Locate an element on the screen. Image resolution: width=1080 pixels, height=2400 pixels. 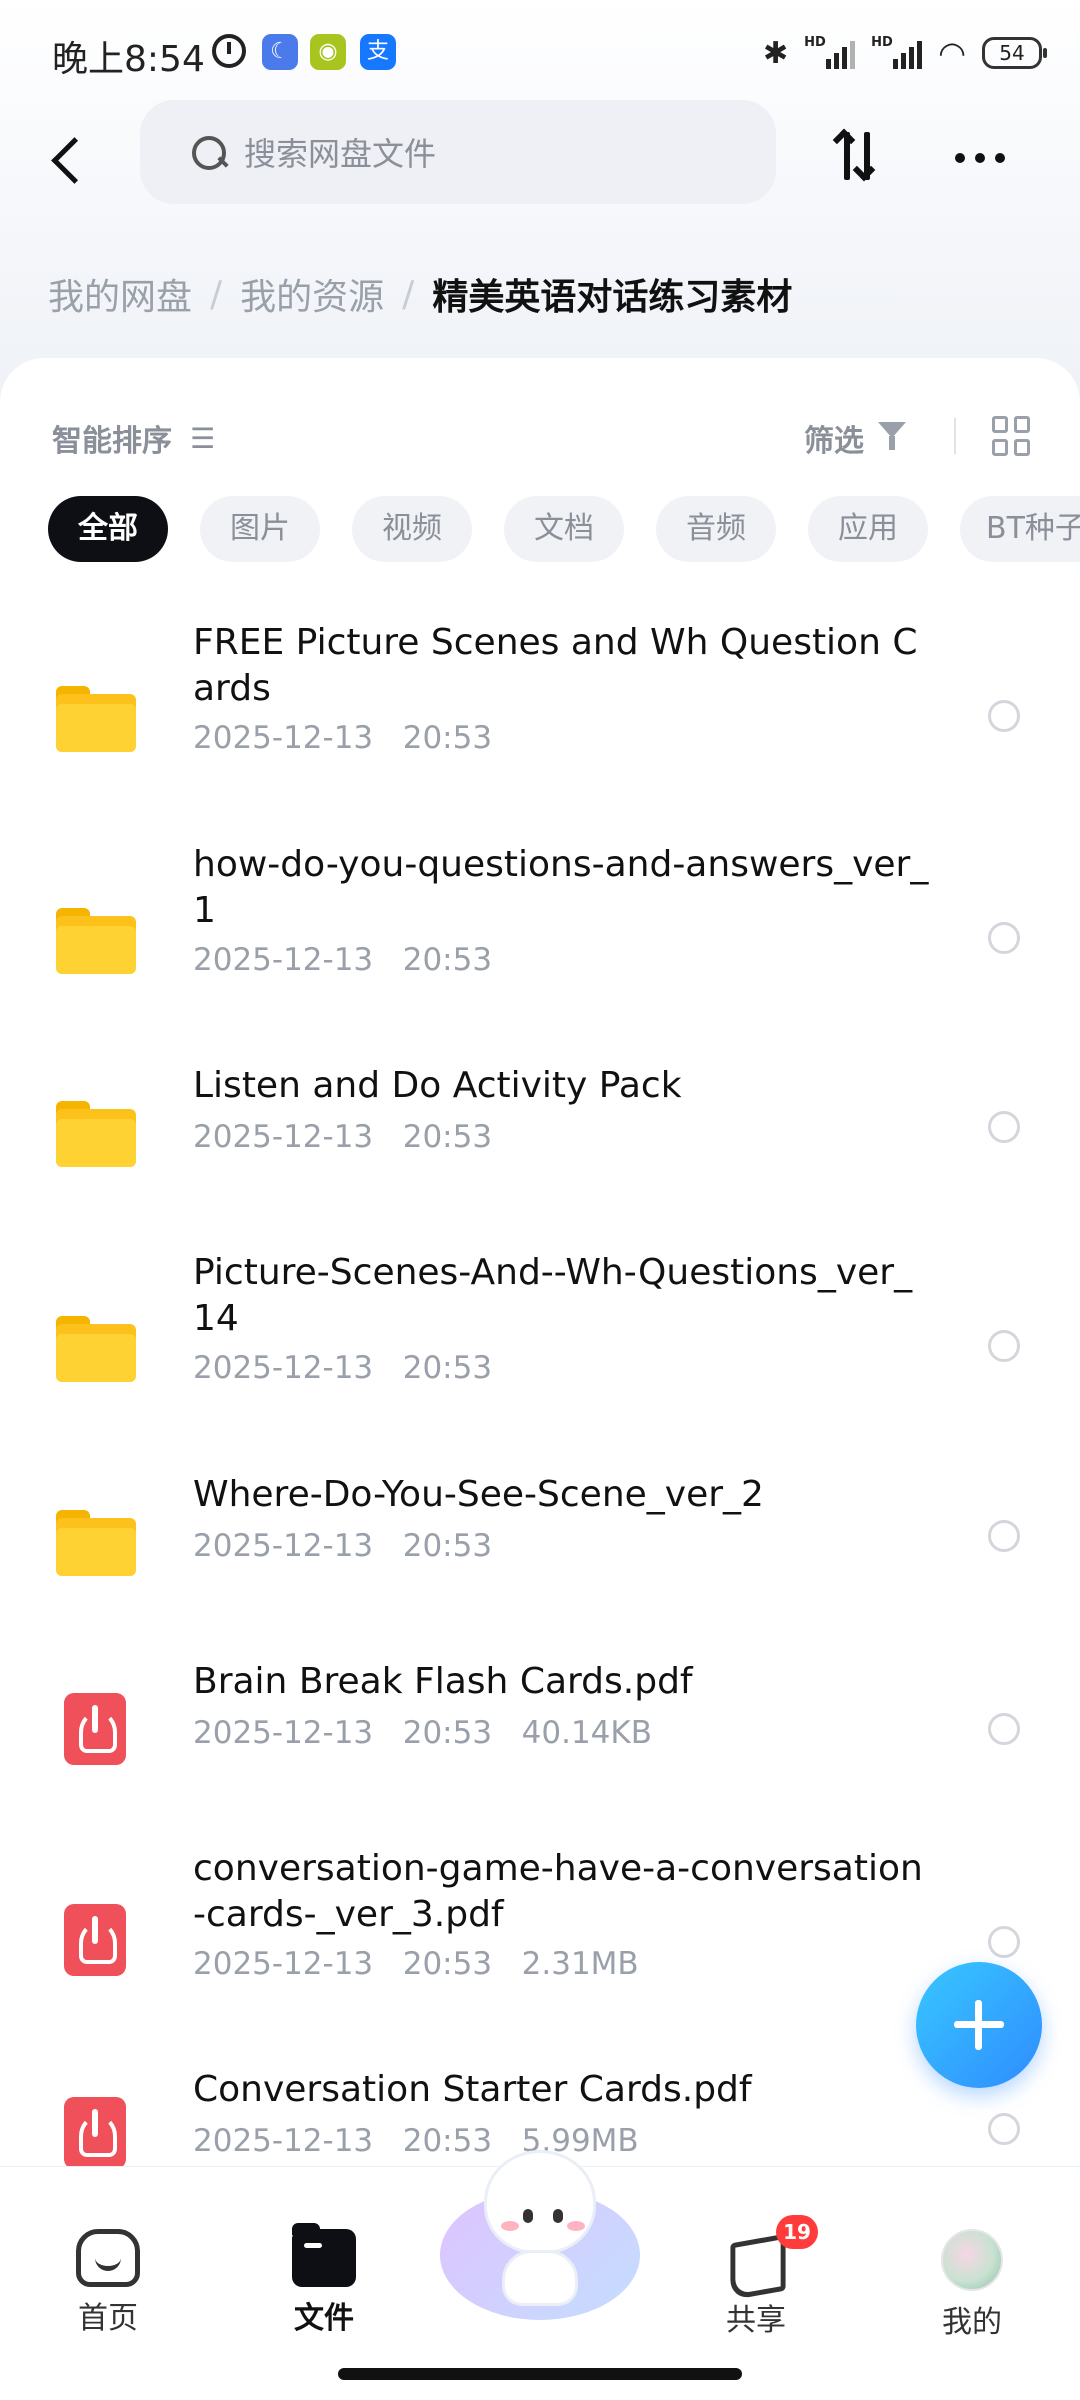
share-badge: 19 is located at coordinates (797, 2232).